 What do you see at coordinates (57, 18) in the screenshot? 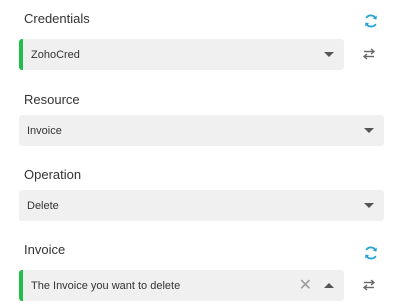
I see `credentials-label: Credentials` at bounding box center [57, 18].